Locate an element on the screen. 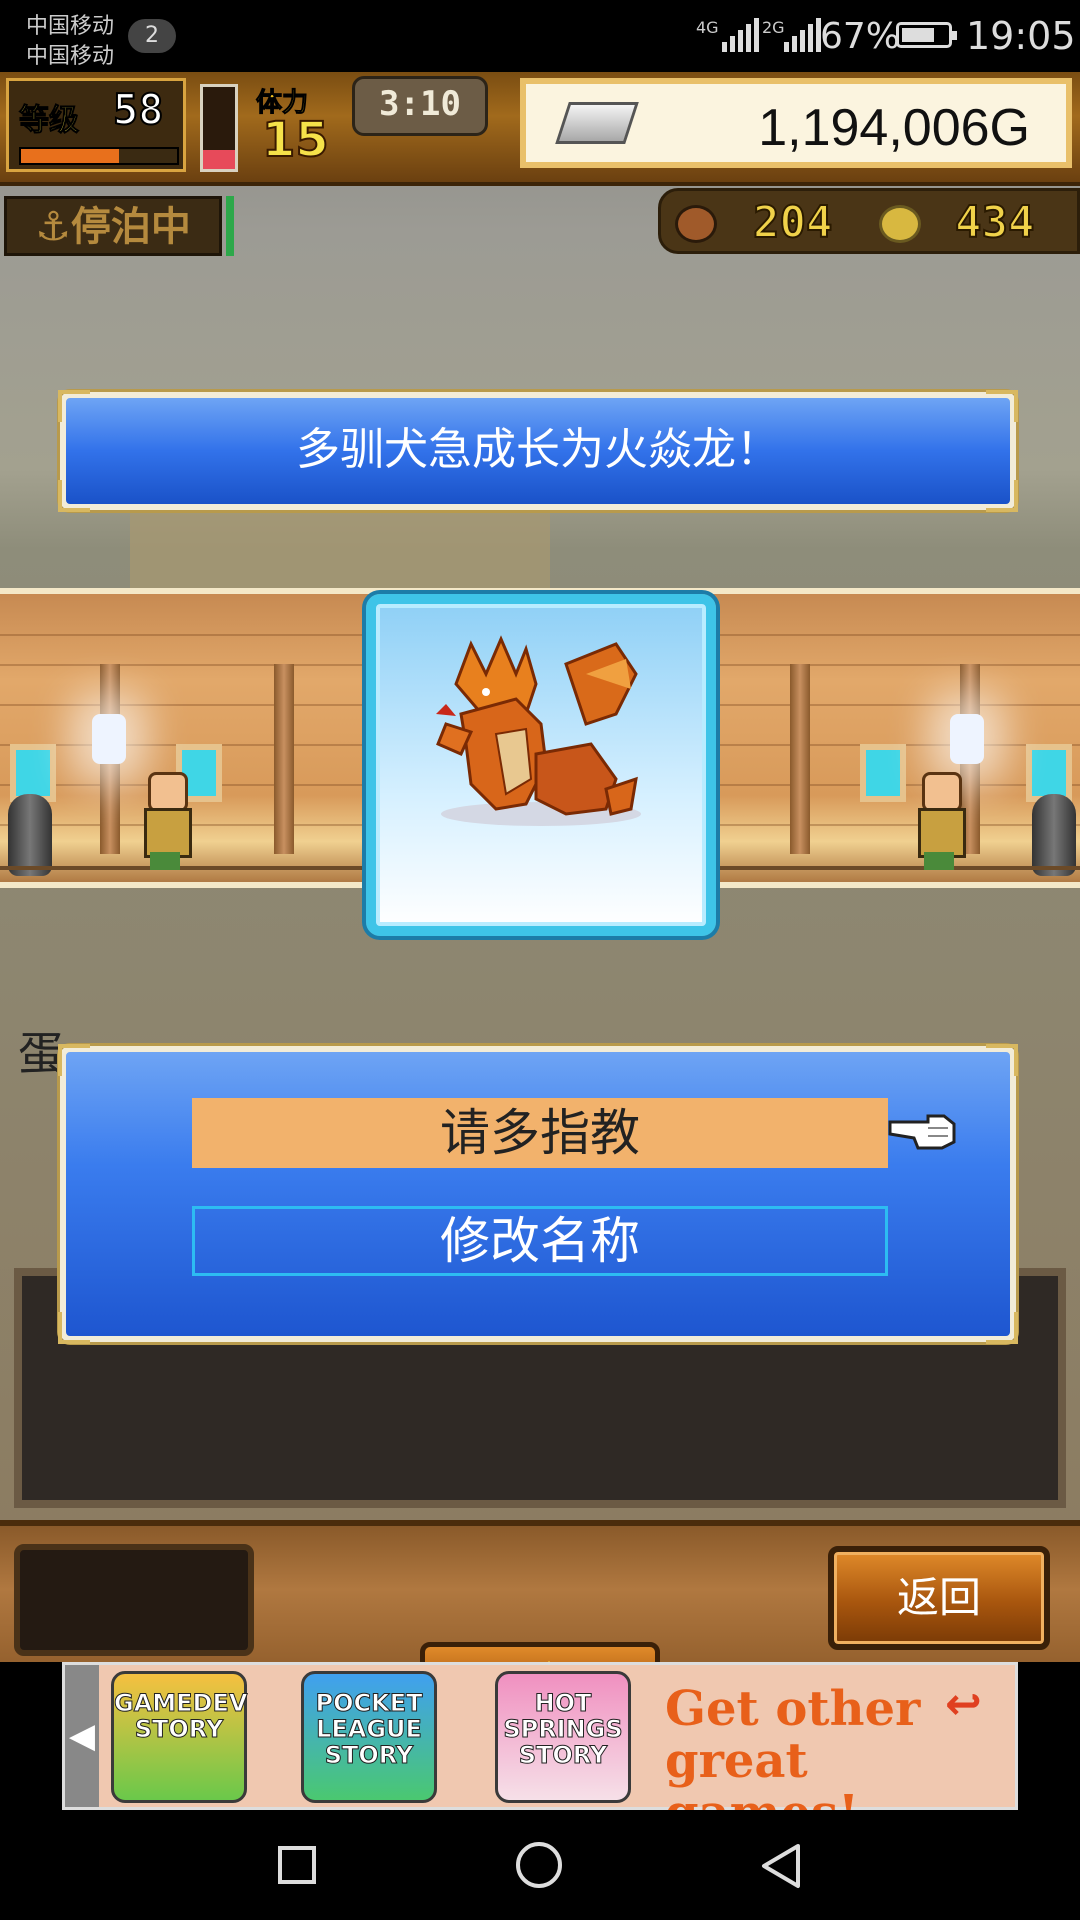  network-4g-label: 4G is located at coordinates (707, 27).